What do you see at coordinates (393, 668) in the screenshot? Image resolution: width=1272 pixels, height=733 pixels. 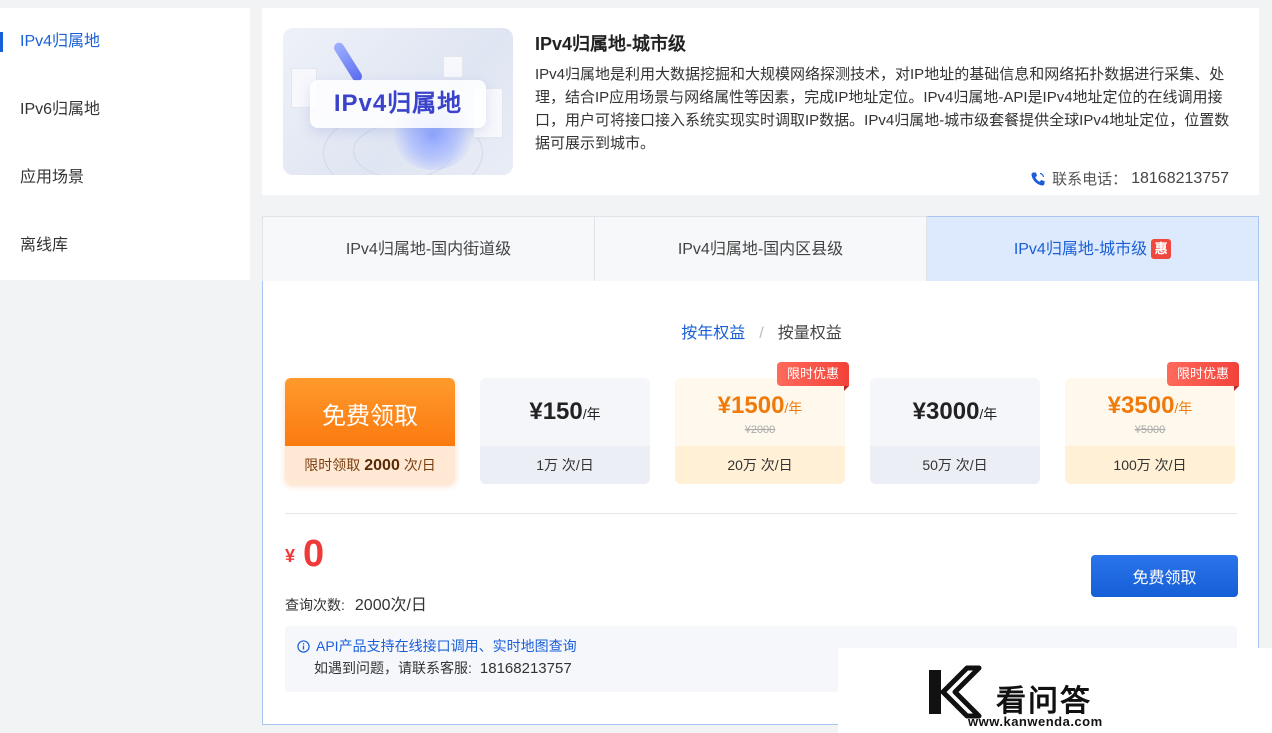 I see `notice-support-label: 如遇到问题，请联系客服:` at bounding box center [393, 668].